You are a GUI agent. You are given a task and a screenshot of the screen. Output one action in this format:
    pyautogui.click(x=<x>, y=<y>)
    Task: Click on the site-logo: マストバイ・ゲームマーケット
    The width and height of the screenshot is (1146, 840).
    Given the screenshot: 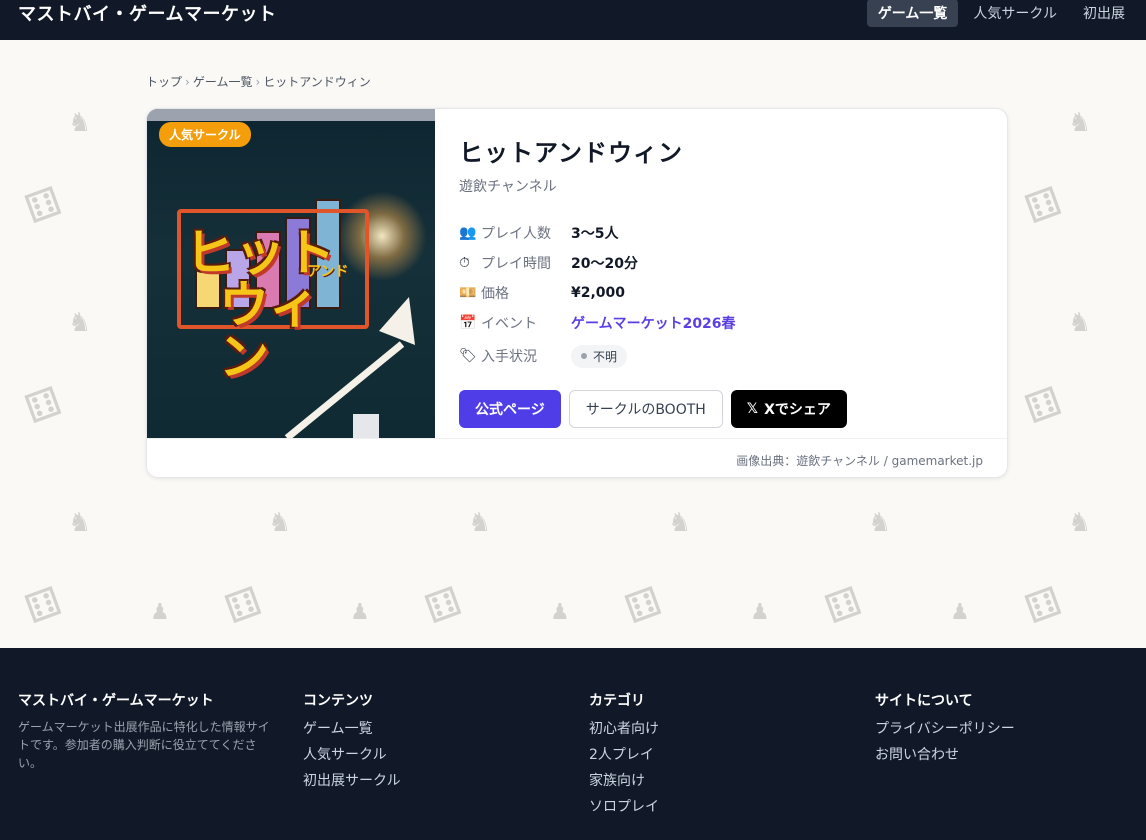 What is the action you would take?
    pyautogui.click(x=138, y=13)
    